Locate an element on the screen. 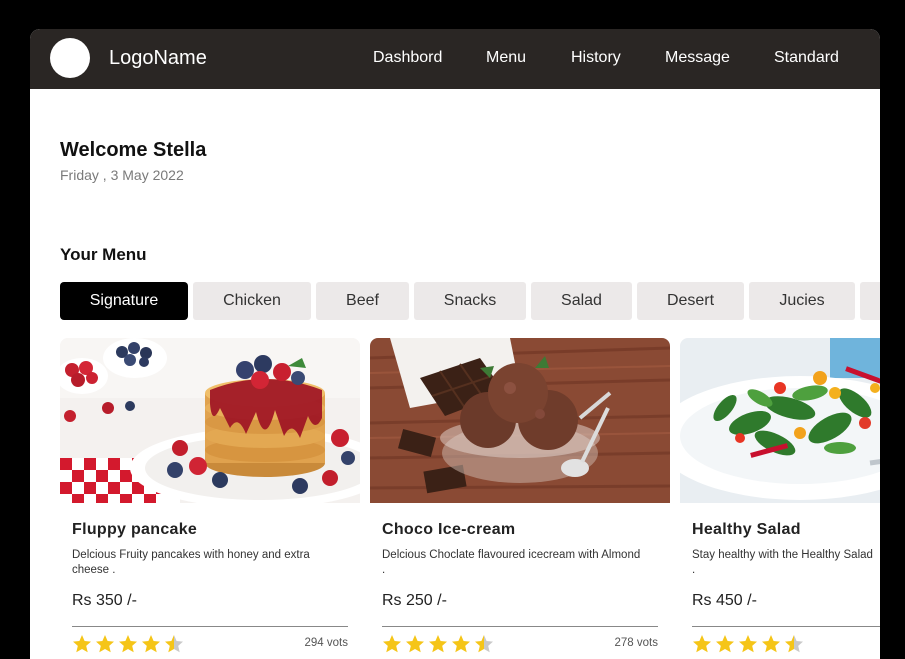 The height and width of the screenshot is (659, 905). tab-more-partial is located at coordinates (870, 301).